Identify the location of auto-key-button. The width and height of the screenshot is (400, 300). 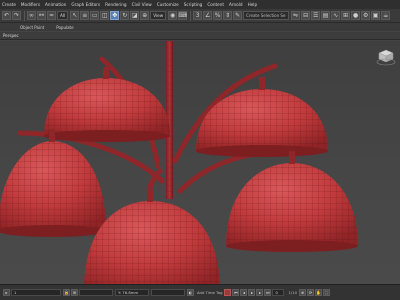
(228, 292).